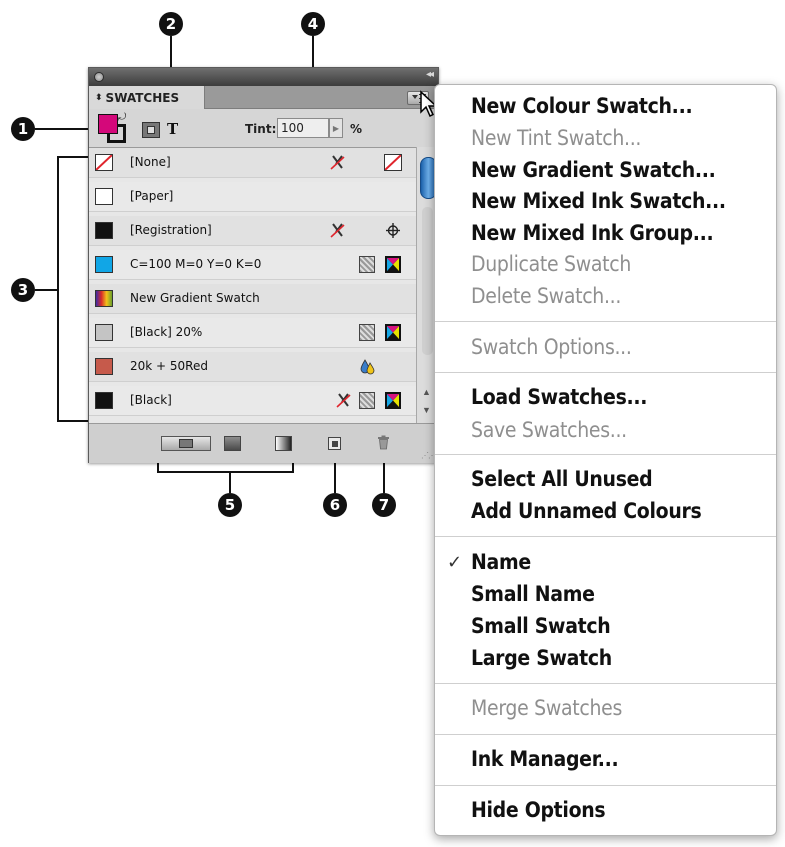 This screenshot has width=785, height=847. Describe the element at coordinates (384, 505) in the screenshot. I see `callout-7: 7` at that location.